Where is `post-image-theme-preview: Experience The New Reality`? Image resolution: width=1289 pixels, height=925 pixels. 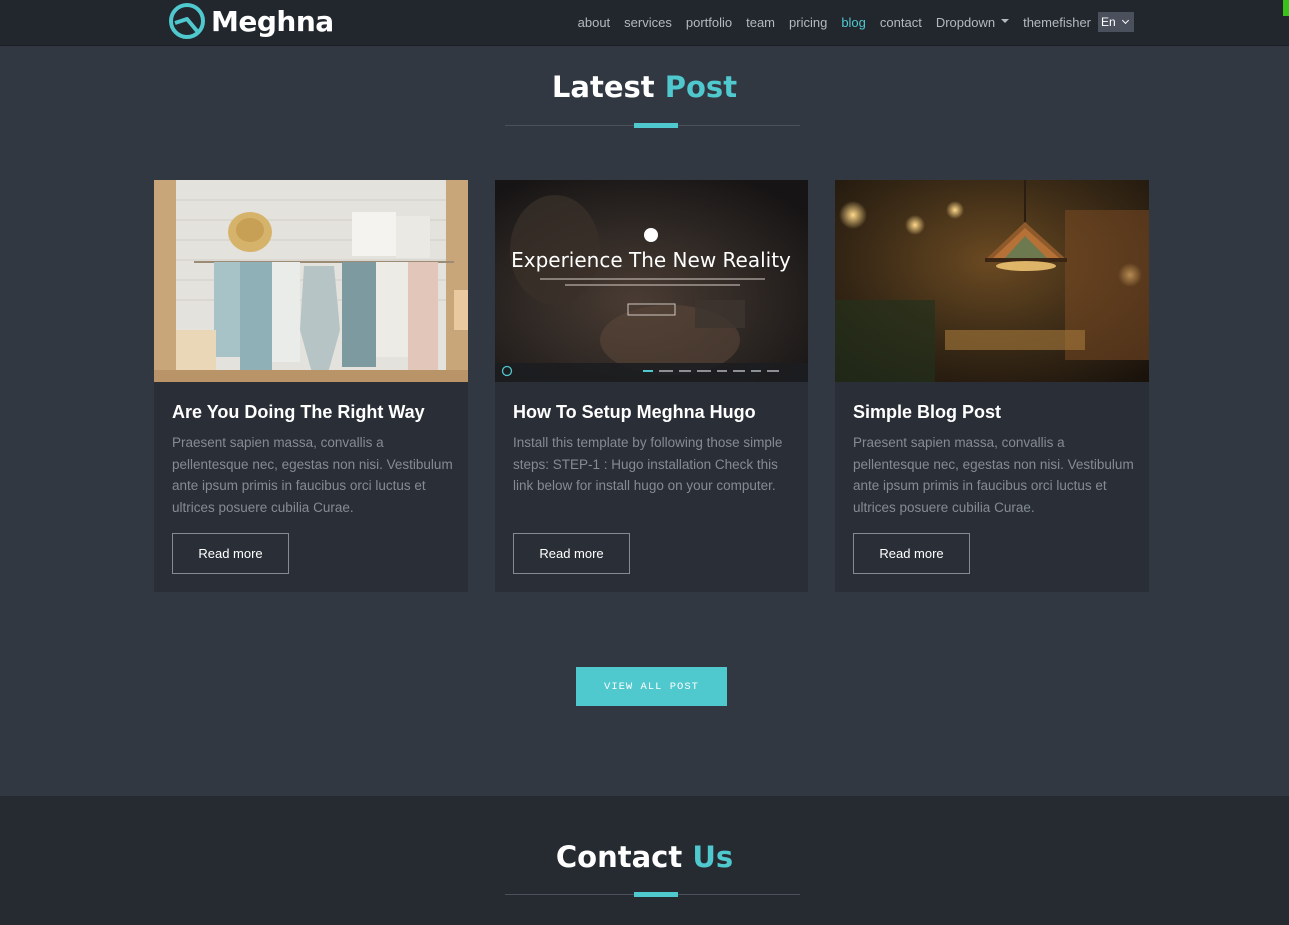
post-image-theme-preview: Experience The New Reality is located at coordinates (651, 281).